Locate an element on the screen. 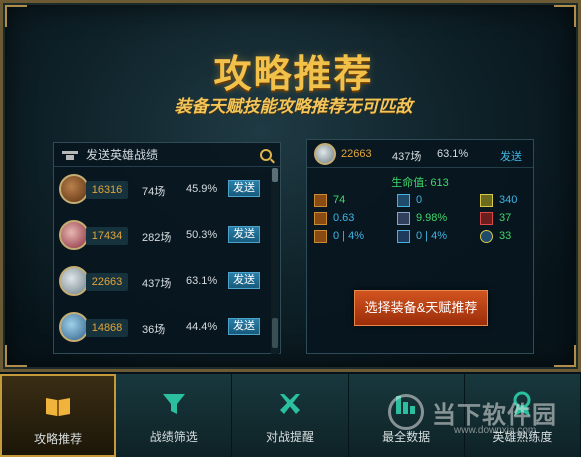  hp-label: 生命值: 613 is located at coordinates (420, 183).